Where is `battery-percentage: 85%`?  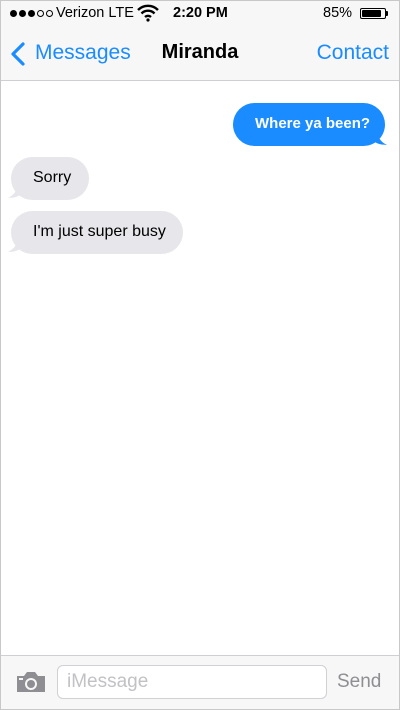
battery-percentage: 85% is located at coordinates (338, 13).